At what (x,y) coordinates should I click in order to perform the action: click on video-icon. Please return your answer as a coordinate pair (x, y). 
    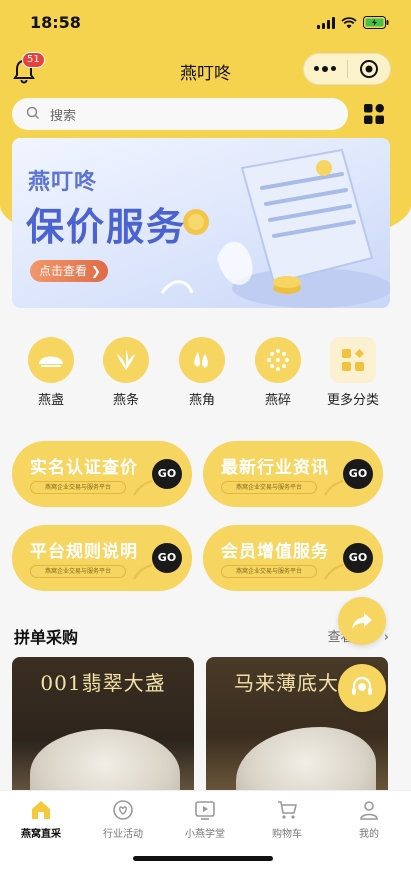
    Looking at the image, I should click on (205, 810).